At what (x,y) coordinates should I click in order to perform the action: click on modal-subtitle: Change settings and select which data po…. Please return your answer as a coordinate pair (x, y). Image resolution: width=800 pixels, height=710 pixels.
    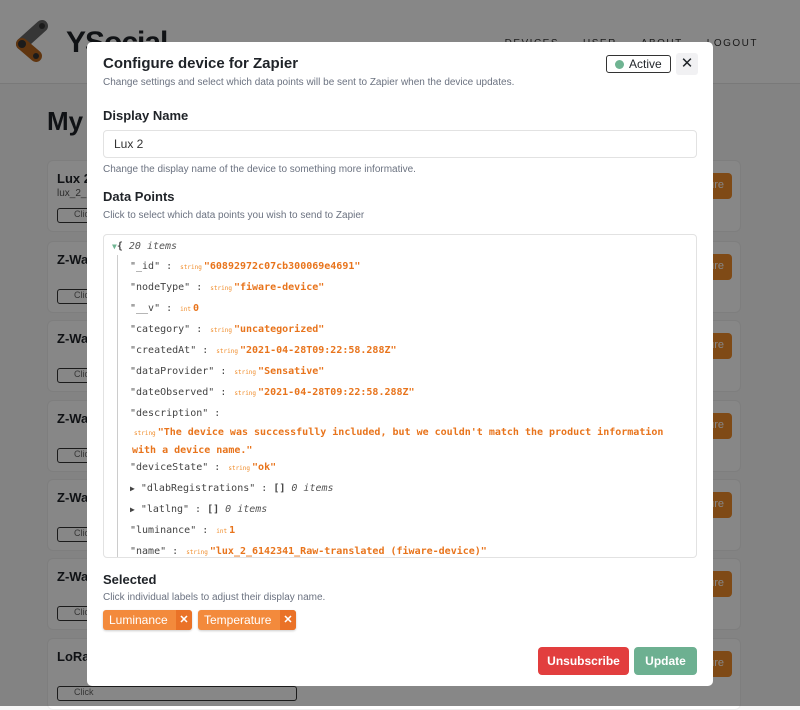
    Looking at the image, I should click on (309, 82).